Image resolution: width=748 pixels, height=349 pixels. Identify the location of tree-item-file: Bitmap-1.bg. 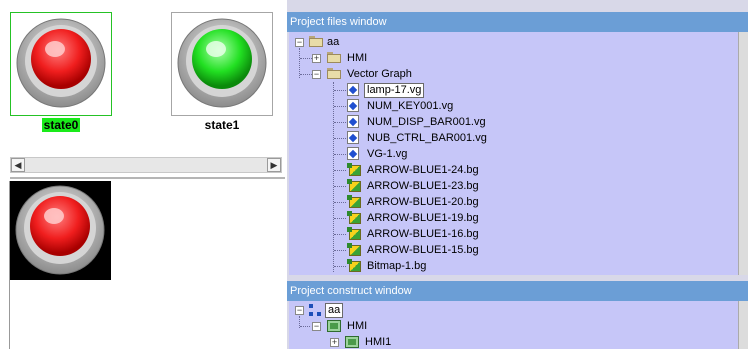
(396, 266).